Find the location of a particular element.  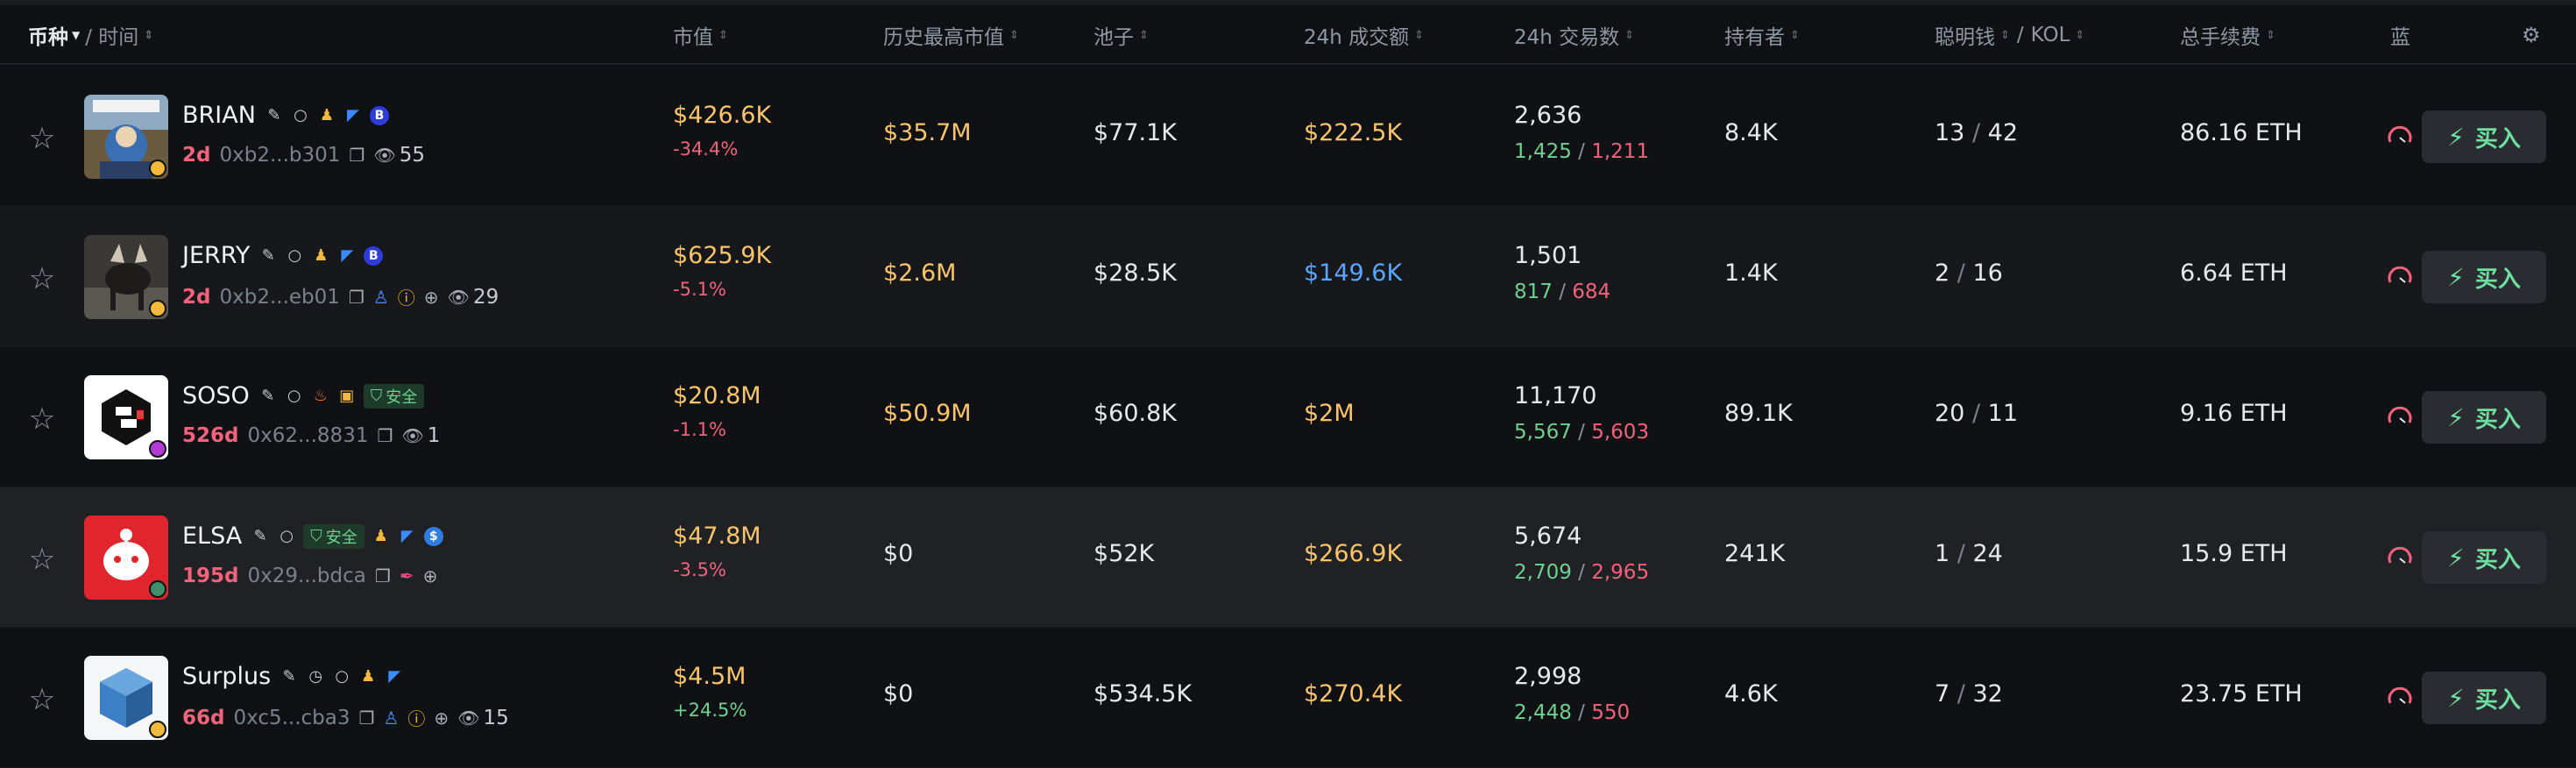

buy-count: 5,567 is located at coordinates (1543, 432).